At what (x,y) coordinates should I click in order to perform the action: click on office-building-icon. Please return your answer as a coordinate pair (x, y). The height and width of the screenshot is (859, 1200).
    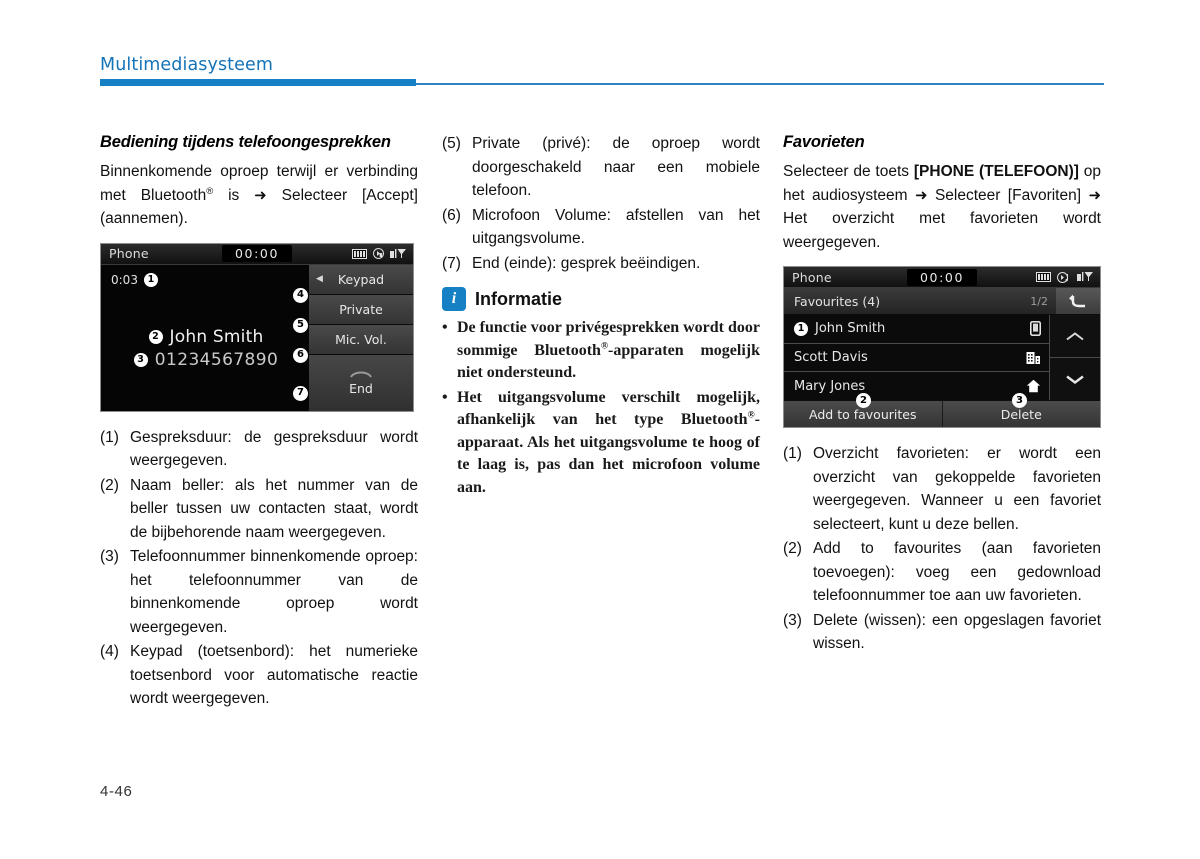
    Looking at the image, I should click on (1033, 357).